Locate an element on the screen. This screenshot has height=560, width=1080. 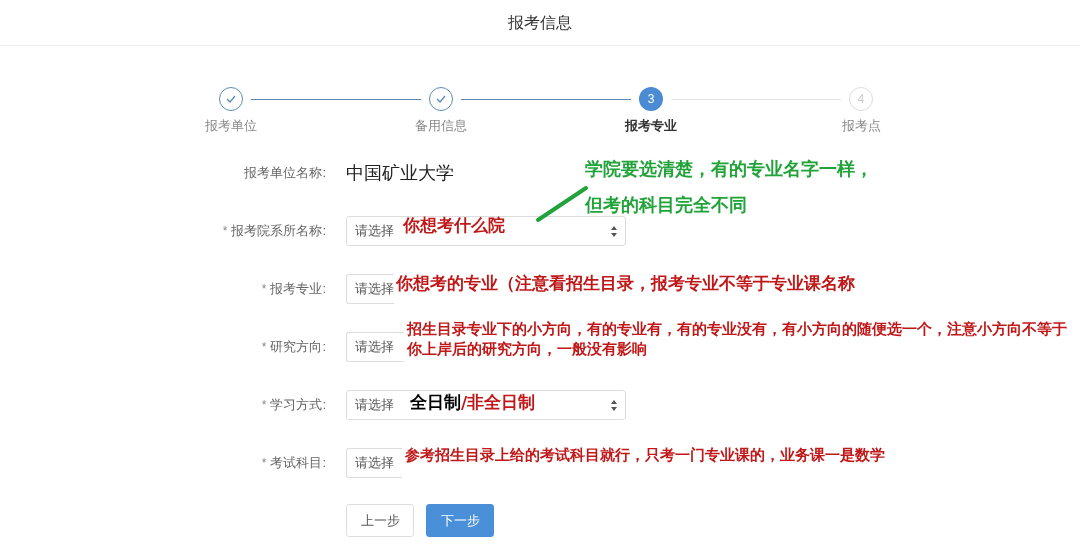
step-label: 备用信息 is located at coordinates (441, 126).